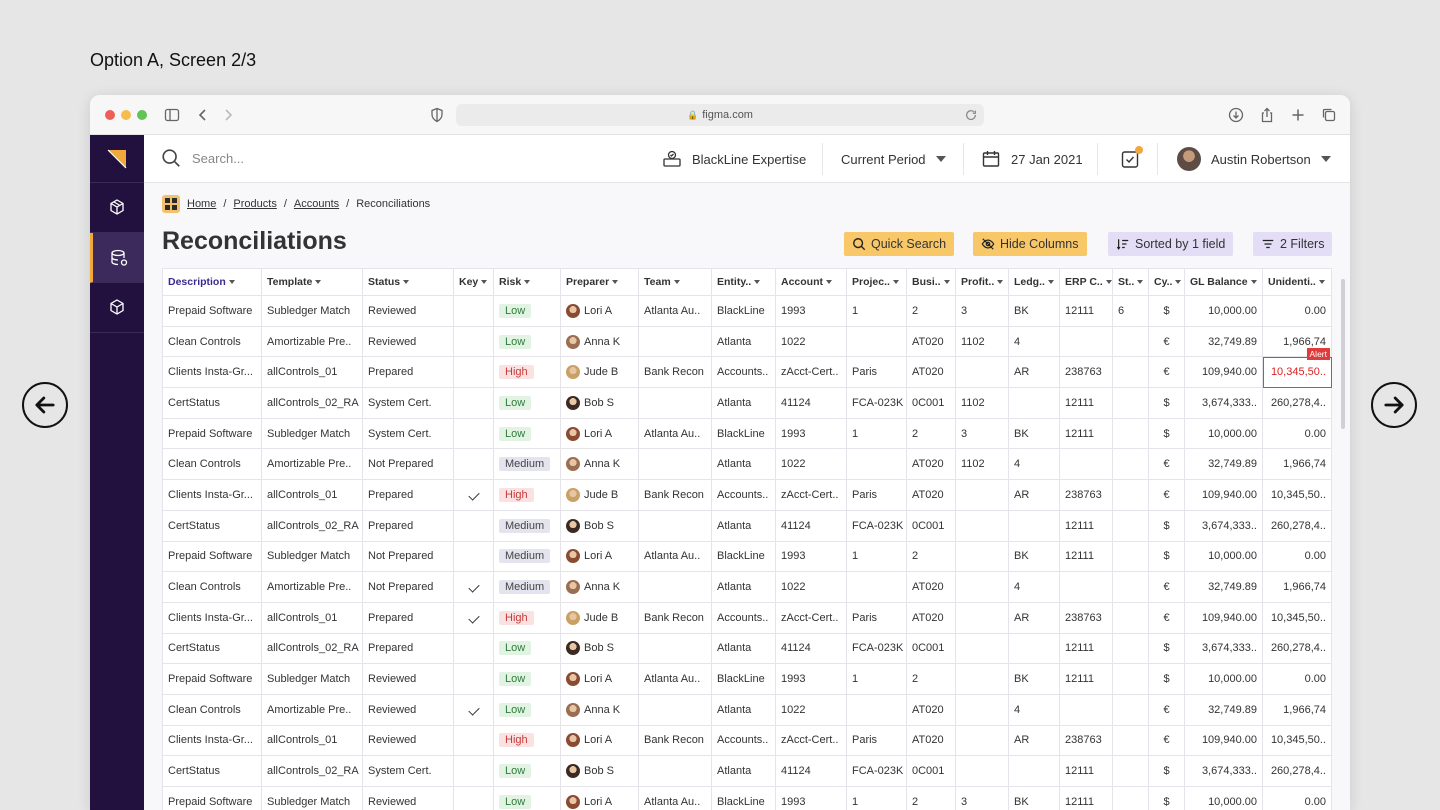 This screenshot has width=1440, height=810. I want to click on column-header: Busi.., so click(931, 282).